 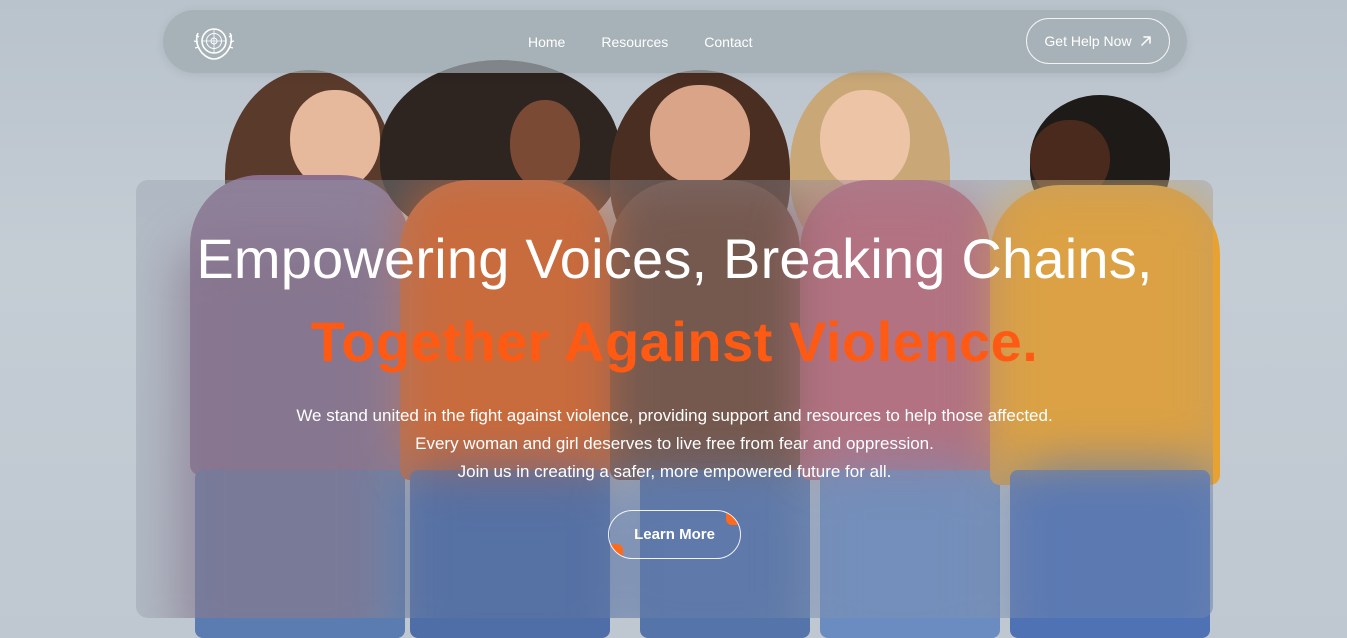 I want to click on nav-link-contact: Contact, so click(x=728, y=42).